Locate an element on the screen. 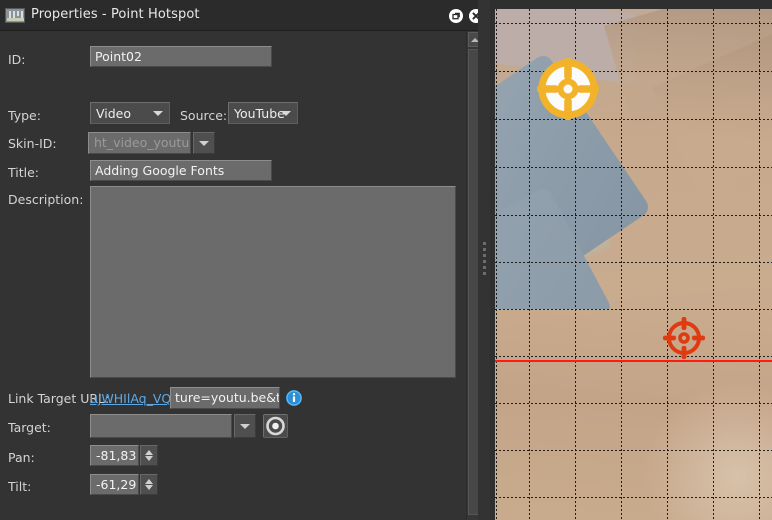 The image size is (772, 520). target-picker-icon is located at coordinates (275, 426).